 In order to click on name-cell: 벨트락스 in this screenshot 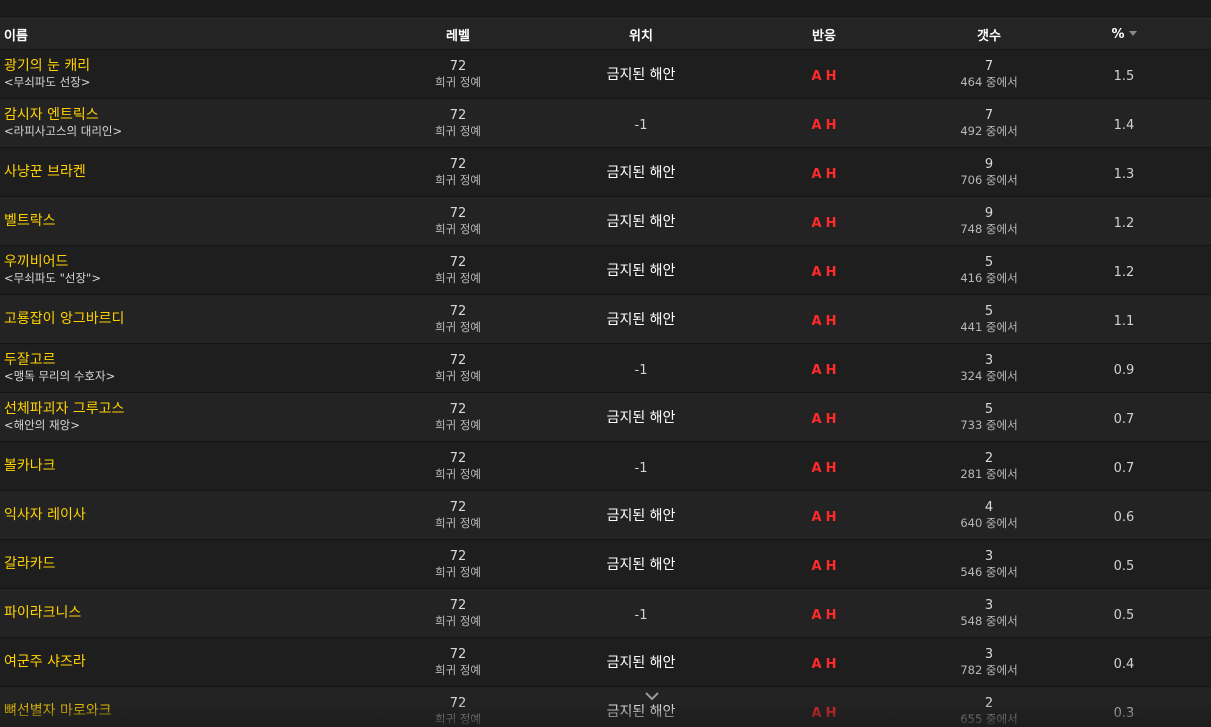, I will do `click(183, 221)`.